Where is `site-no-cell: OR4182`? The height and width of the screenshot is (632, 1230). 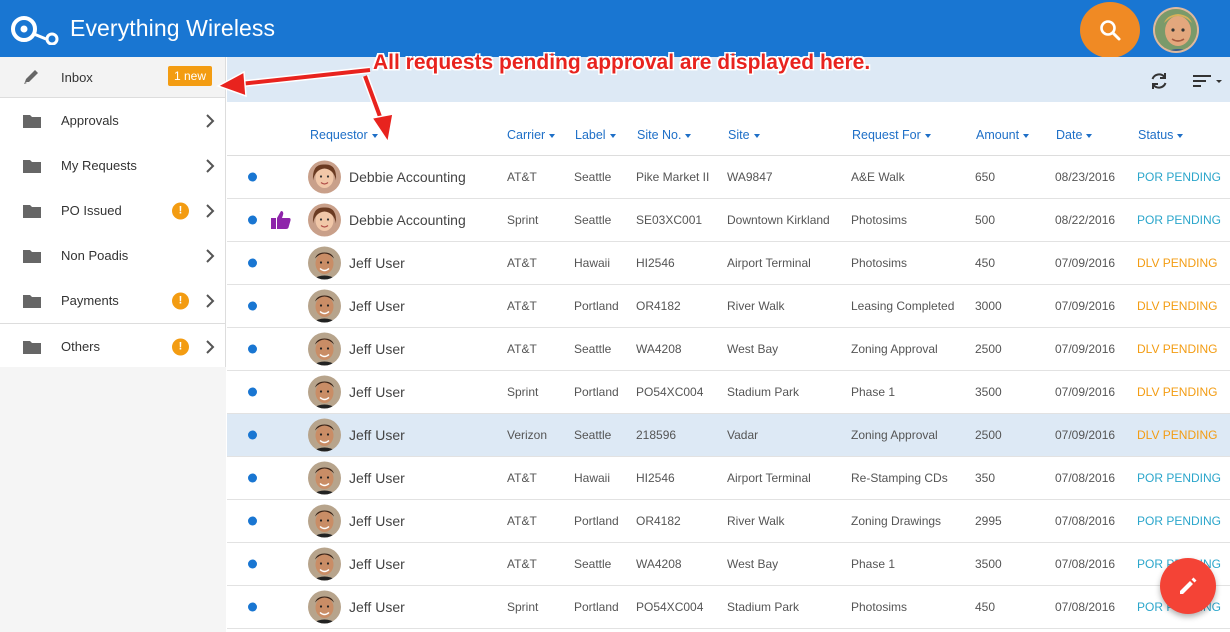
site-no-cell: OR4182 is located at coordinates (658, 306).